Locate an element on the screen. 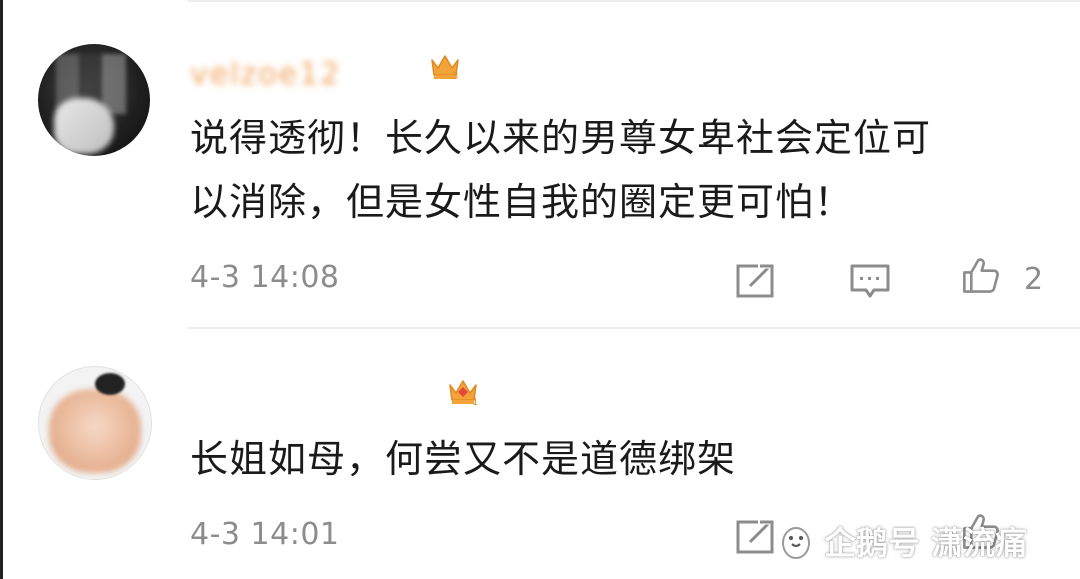 The width and height of the screenshot is (1080, 579). penguin-logo-icon is located at coordinates (796, 543).